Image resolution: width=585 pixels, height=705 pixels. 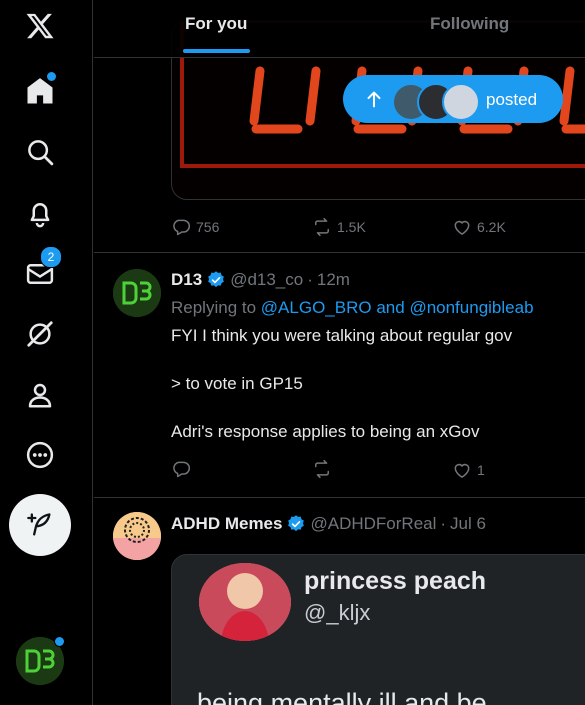 What do you see at coordinates (208, 227) in the screenshot?
I see `reply-count: 756` at bounding box center [208, 227].